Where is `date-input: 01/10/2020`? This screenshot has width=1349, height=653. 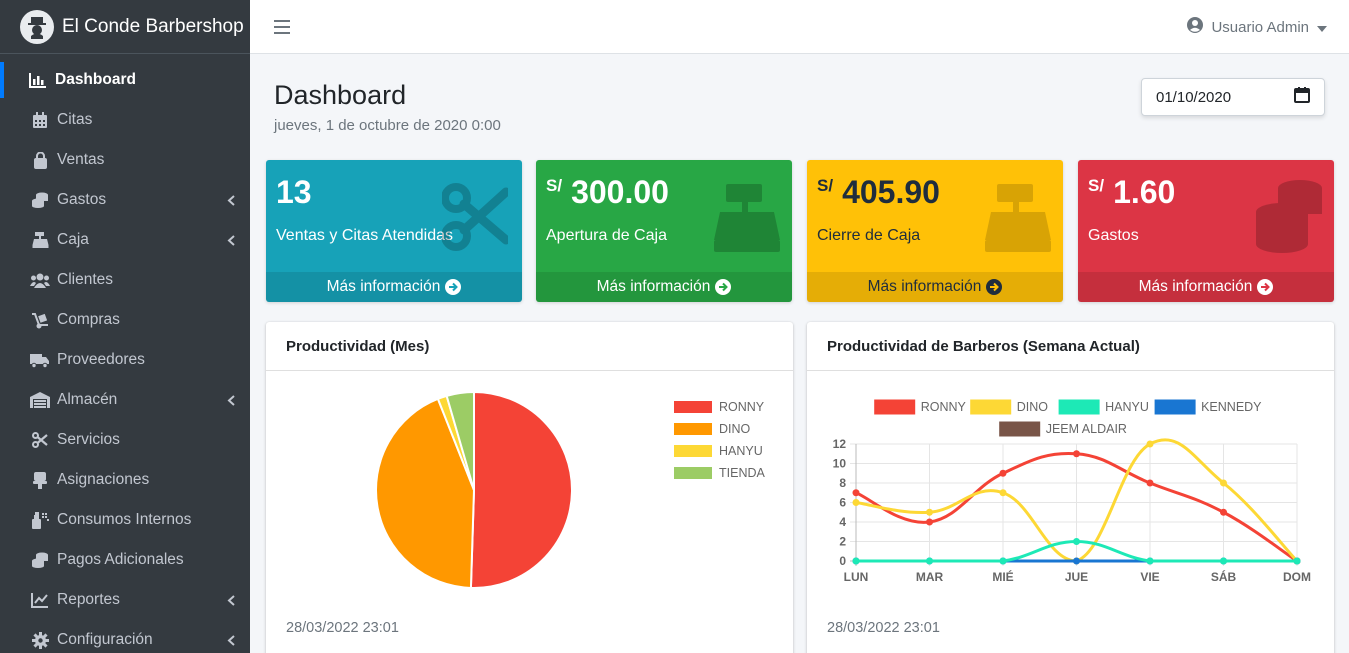 date-input: 01/10/2020 is located at coordinates (1233, 97).